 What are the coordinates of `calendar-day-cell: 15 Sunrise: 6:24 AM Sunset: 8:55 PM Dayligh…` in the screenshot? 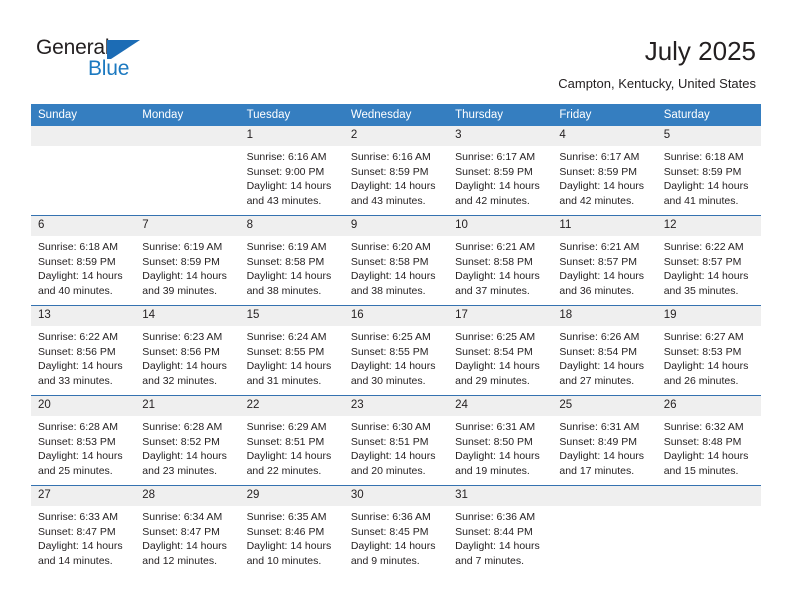 It's located at (291, 350).